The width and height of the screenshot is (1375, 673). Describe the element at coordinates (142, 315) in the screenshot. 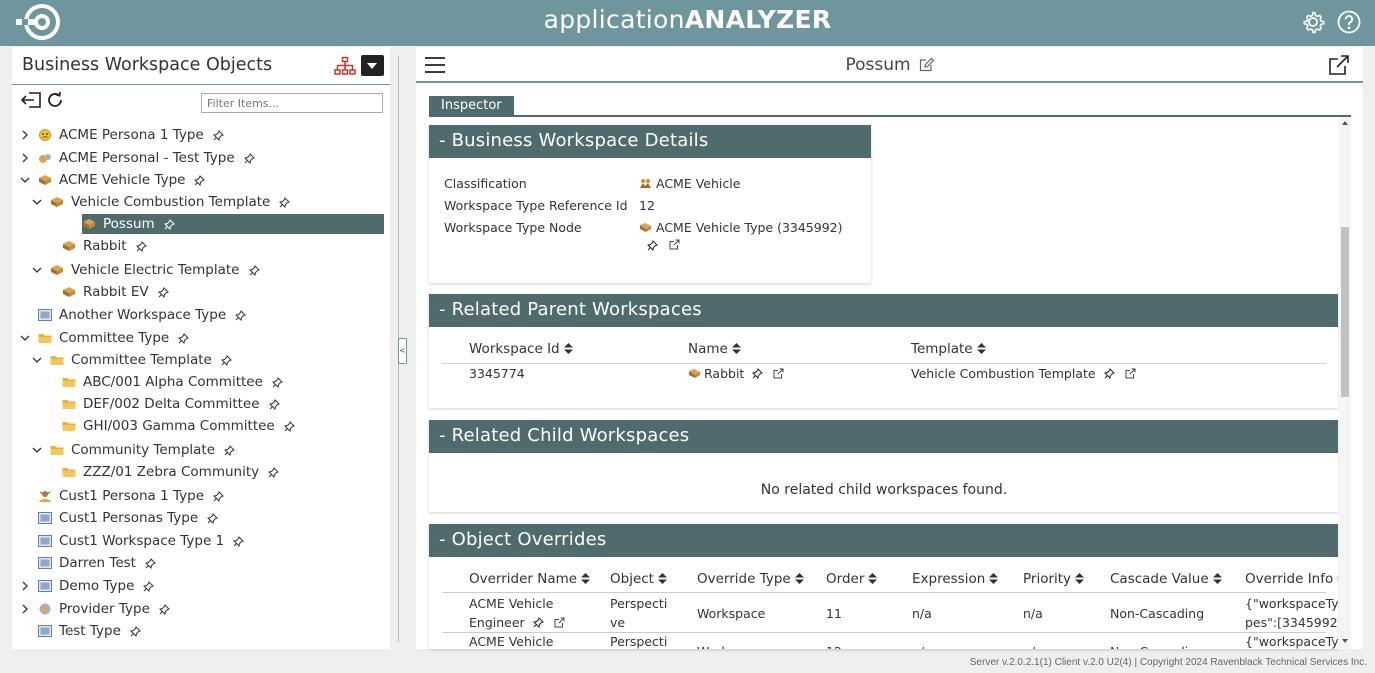

I see `tree-item: Another Workspace Type` at that location.